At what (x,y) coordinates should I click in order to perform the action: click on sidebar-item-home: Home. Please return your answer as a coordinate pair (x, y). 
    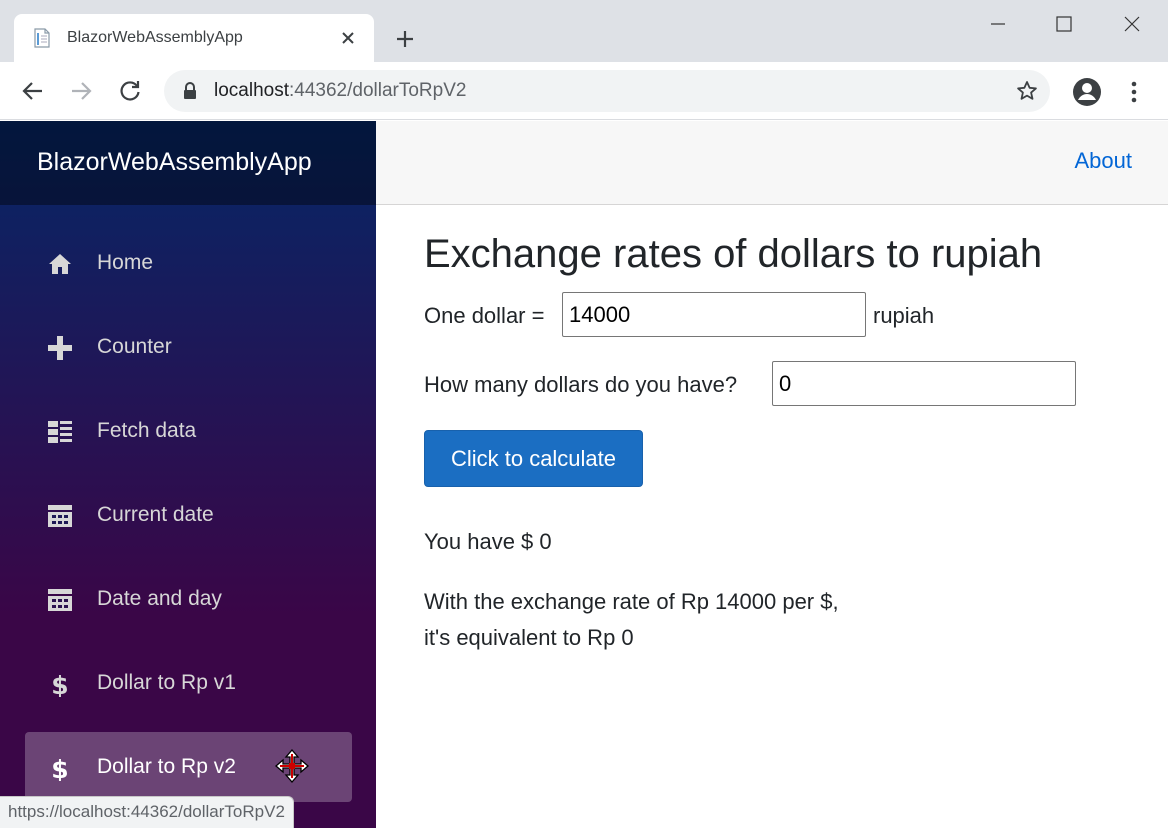
    Looking at the image, I should click on (188, 263).